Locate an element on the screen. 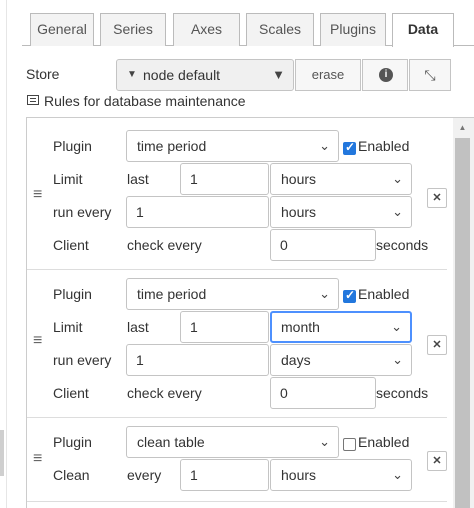  list-icon is located at coordinates (33, 100).